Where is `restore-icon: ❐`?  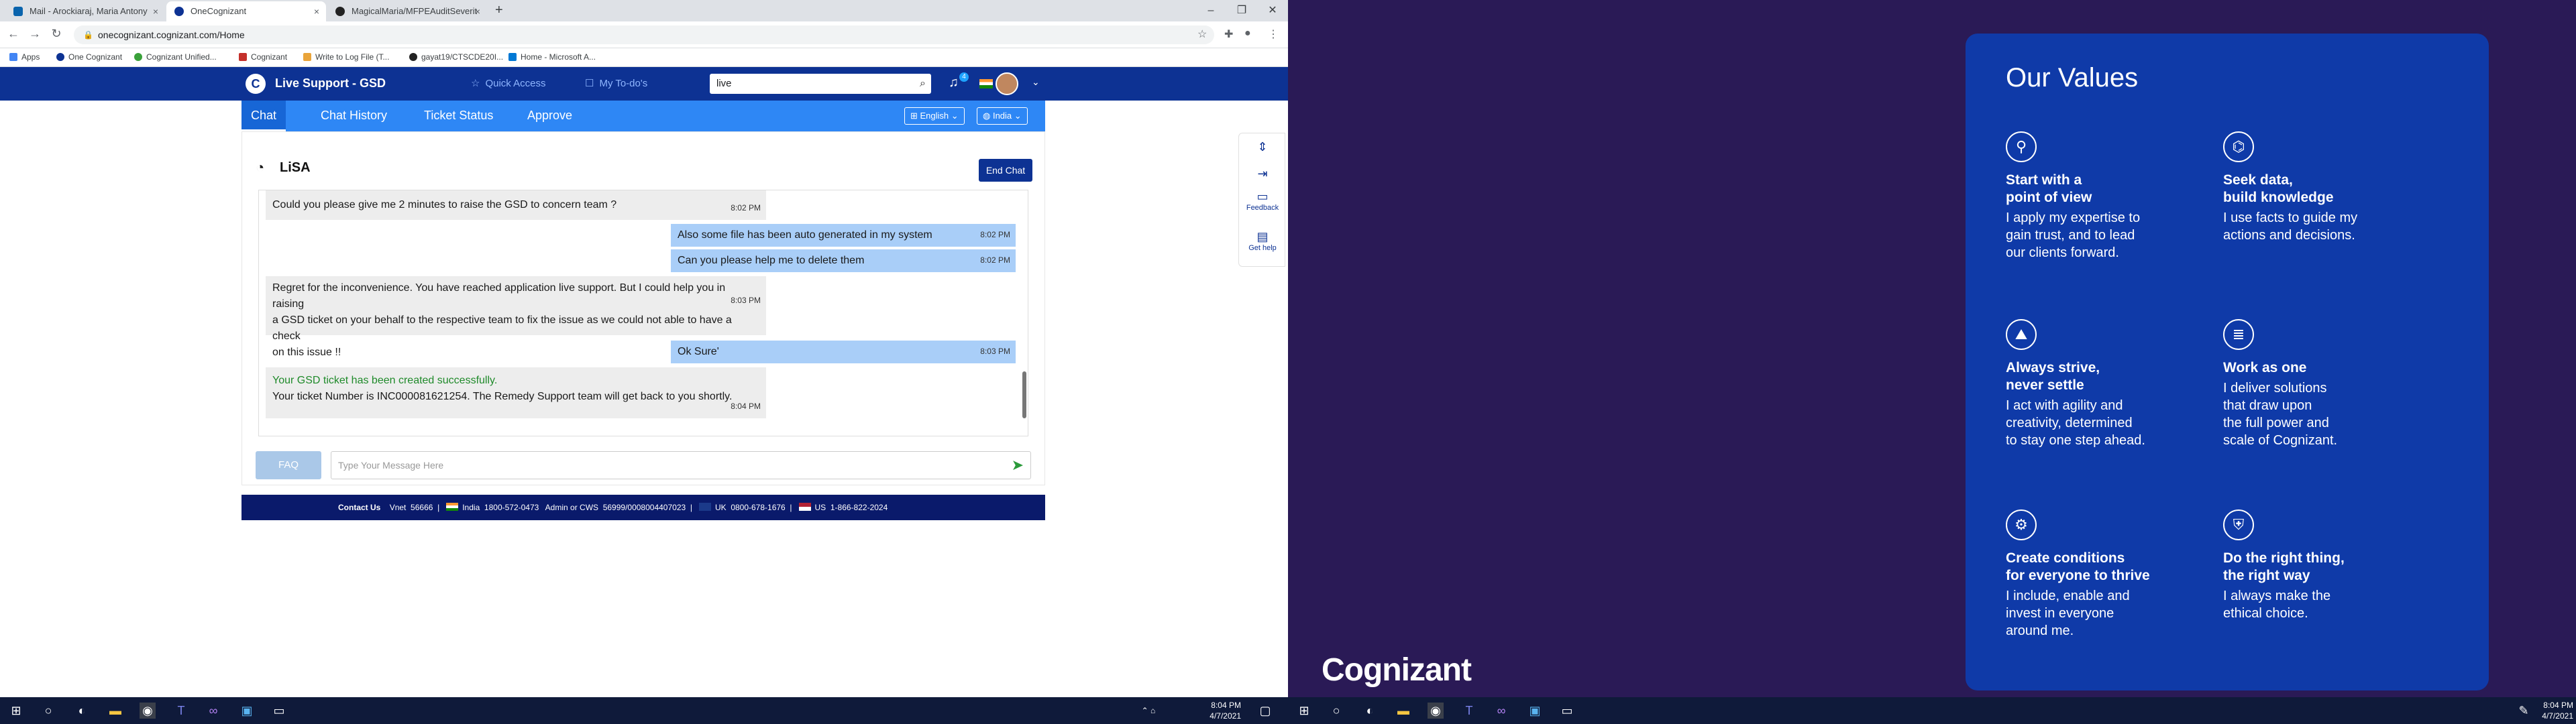 restore-icon: ❐ is located at coordinates (1241, 10).